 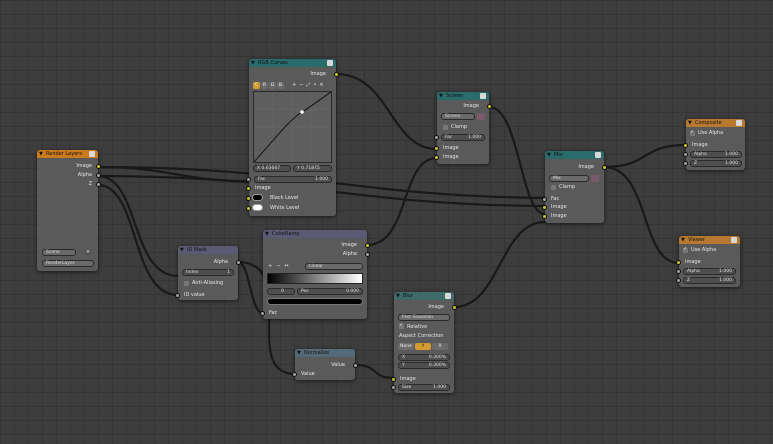 What do you see at coordinates (312, 168) in the screenshot?
I see `coord-y-field: Y 0.71875` at bounding box center [312, 168].